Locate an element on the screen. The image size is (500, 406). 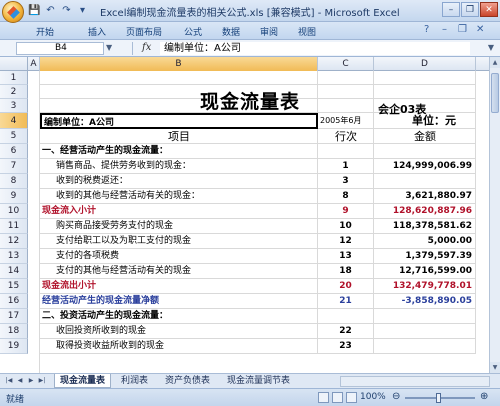
cell-row-number: 3 is located at coordinates (346, 181).